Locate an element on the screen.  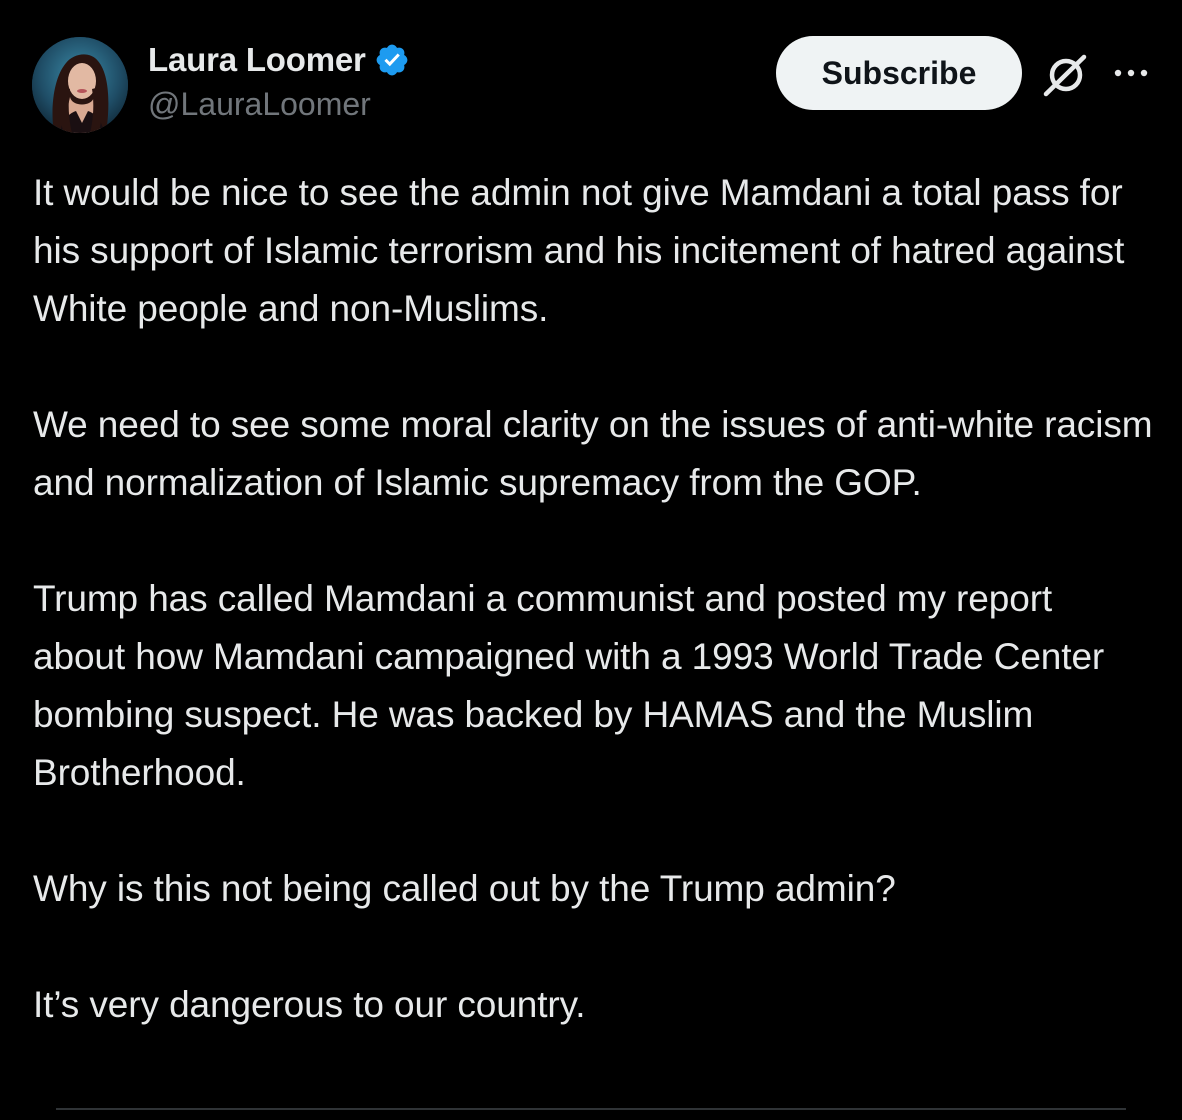
tweet-paragraph: It’s very dangerous to our country. is located at coordinates (309, 1004).